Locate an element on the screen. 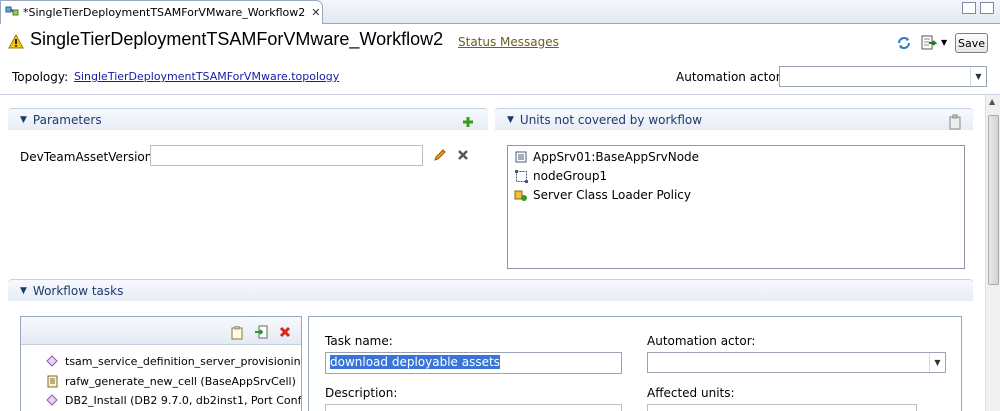 The image size is (1000, 411). parameters-title: Parameters is located at coordinates (67, 119).